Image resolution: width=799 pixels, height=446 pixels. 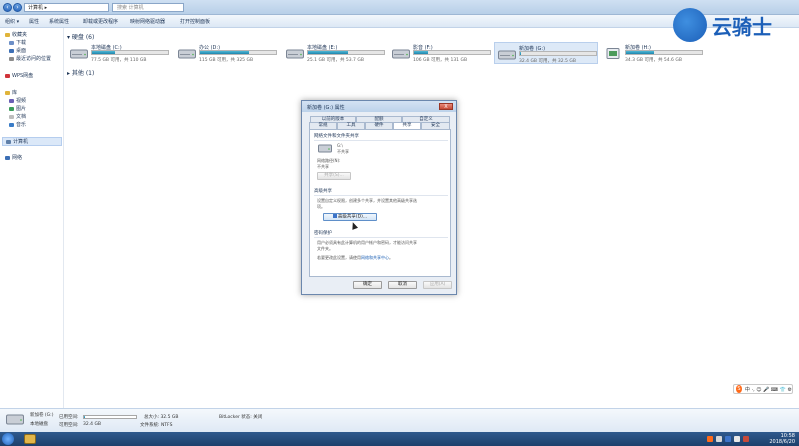 I want to click on sidebar-item-desktop: 桌面, so click(x=17, y=50).